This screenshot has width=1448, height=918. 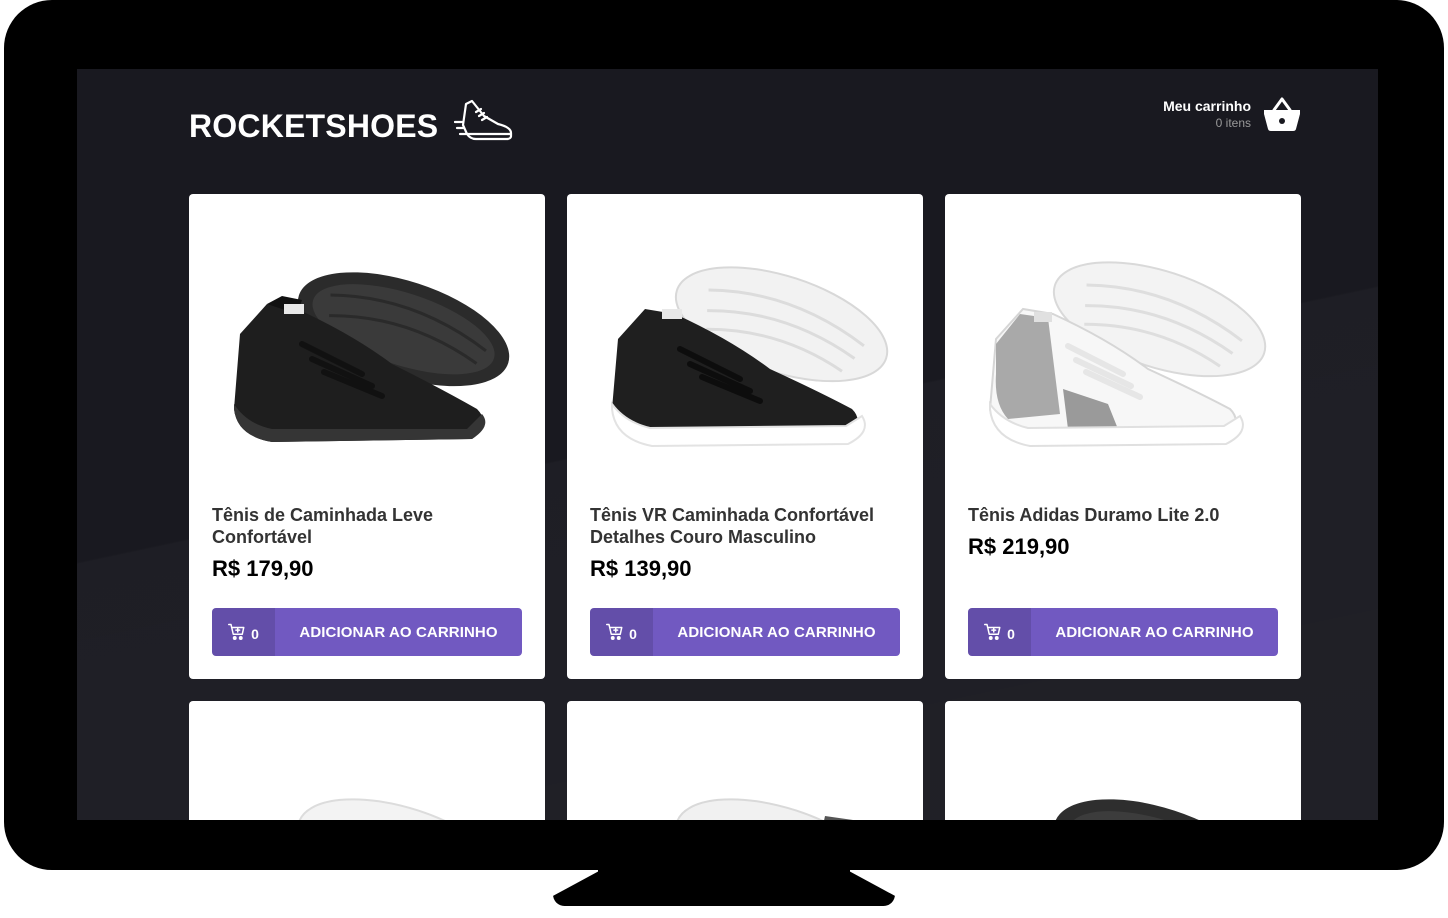 What do you see at coordinates (1207, 106) in the screenshot?
I see `cart-title: Meu carrinho` at bounding box center [1207, 106].